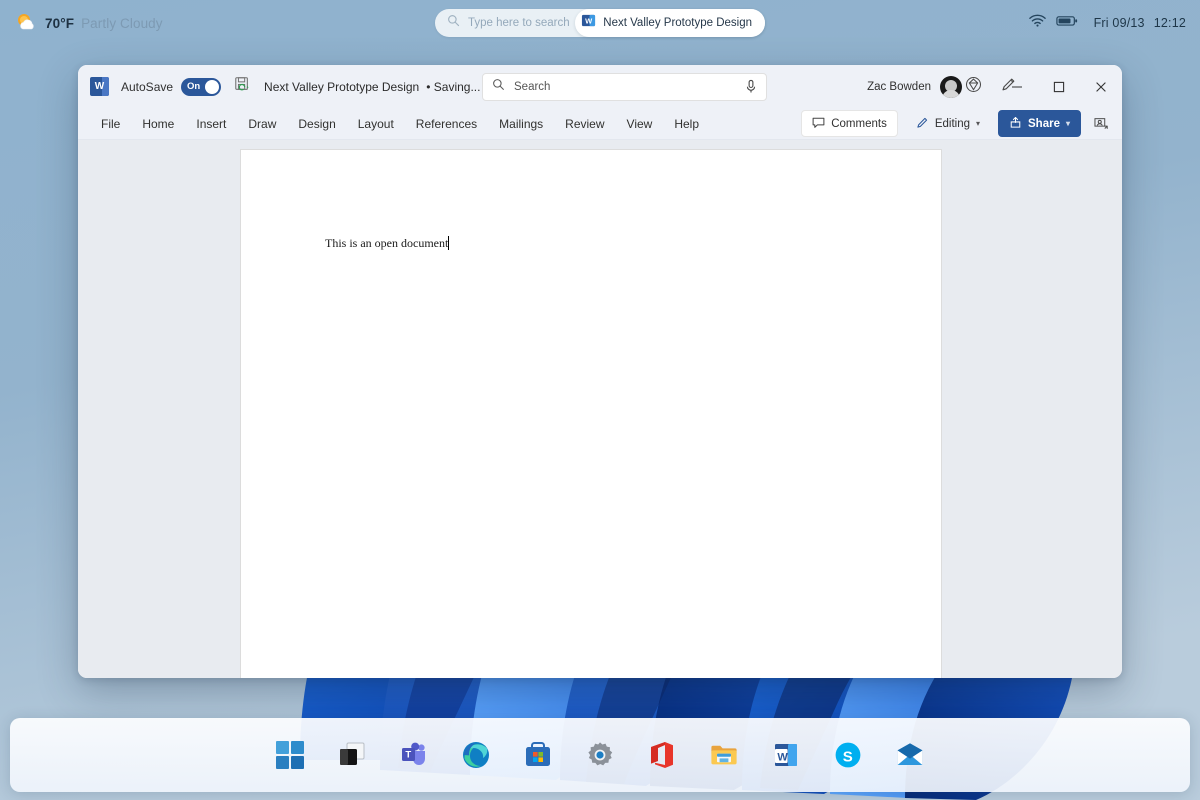  I want to click on tray-date: Fri 09/13, so click(1119, 23).